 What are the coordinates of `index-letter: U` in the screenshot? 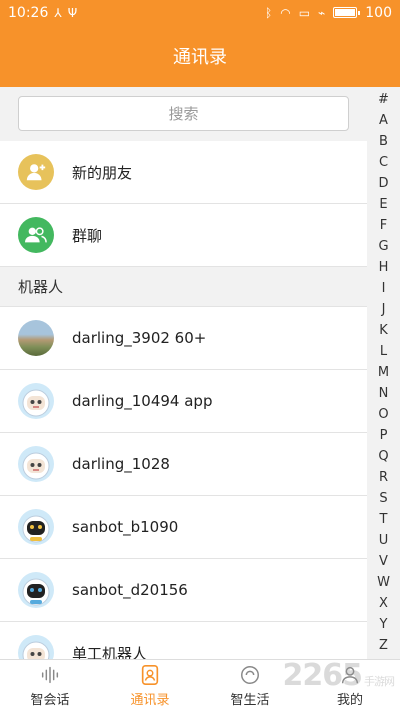 It's located at (384, 540).